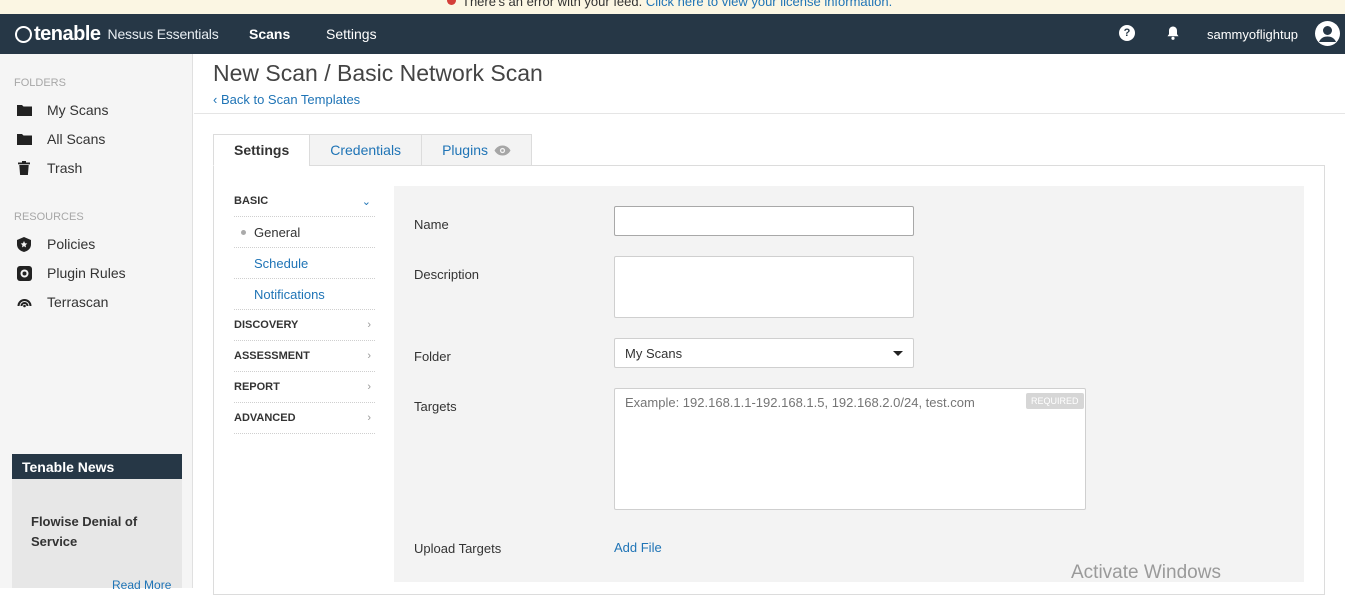 The height and width of the screenshot is (595, 1345). What do you see at coordinates (764, 221) in the screenshot?
I see `name-input` at bounding box center [764, 221].